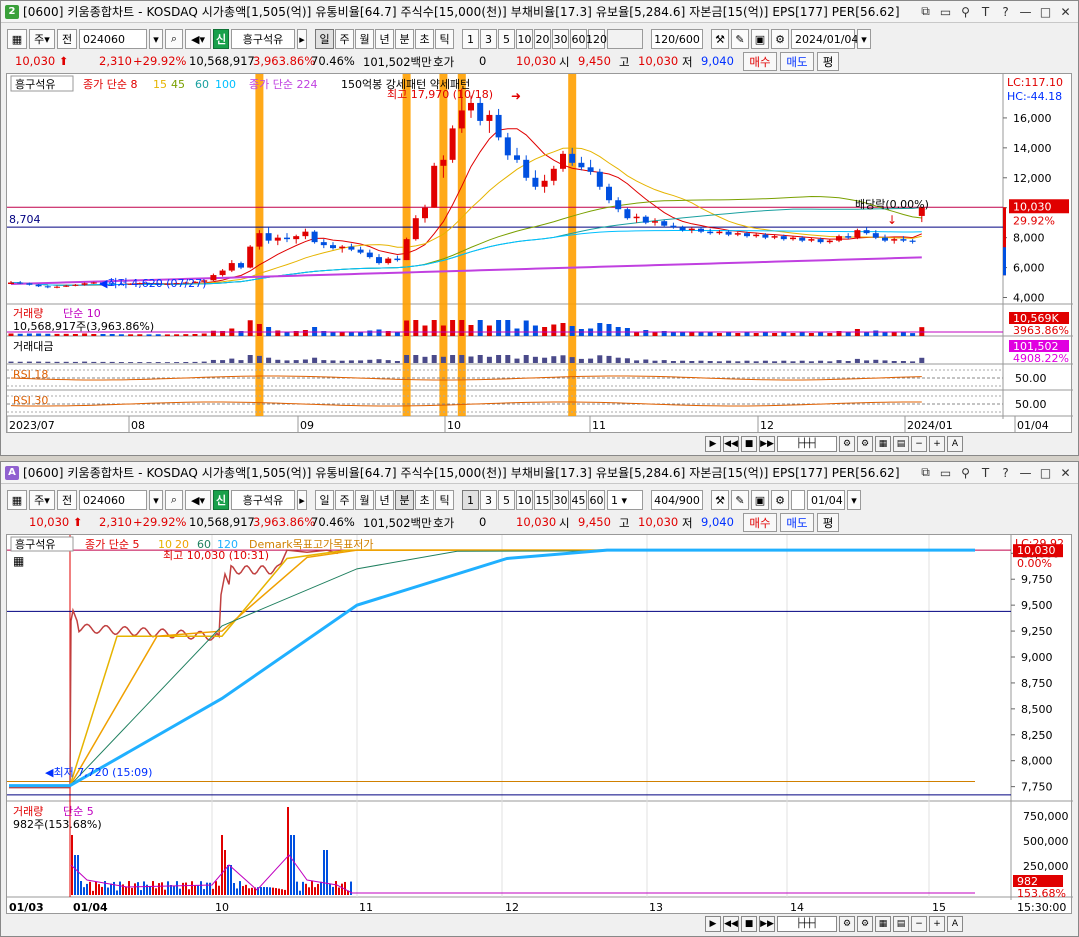 The image size is (1079, 937). Describe the element at coordinates (865, 924) in the screenshot. I see `chart-tool-b-icon: ⚙` at that location.